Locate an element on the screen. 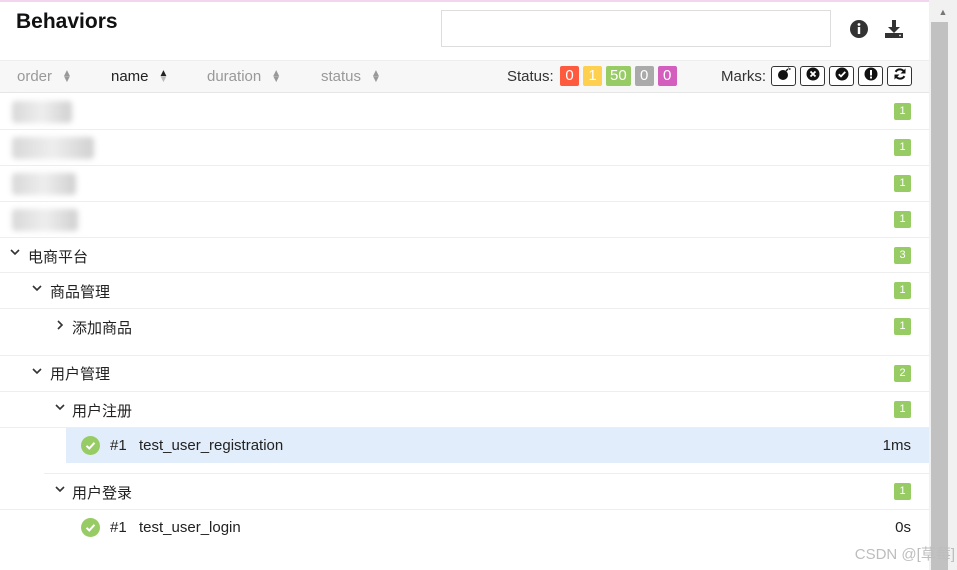 Image resolution: width=957 pixels, height=570 pixels. status-badge-unknown: 0 is located at coordinates (667, 76).